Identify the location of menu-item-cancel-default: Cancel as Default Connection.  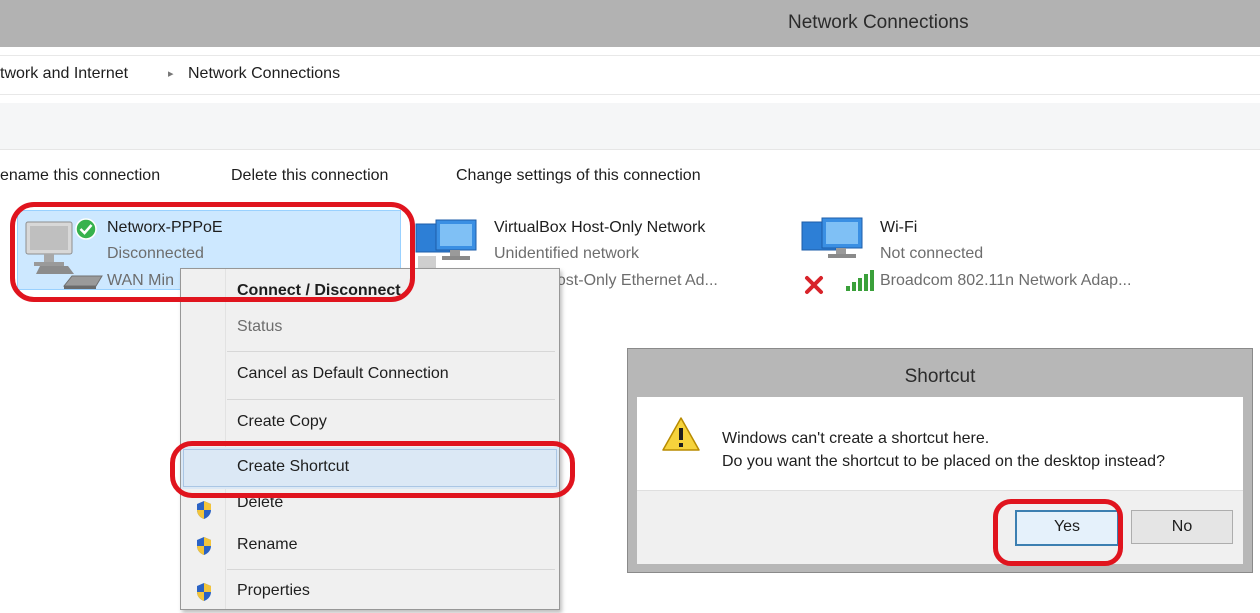
(370, 375).